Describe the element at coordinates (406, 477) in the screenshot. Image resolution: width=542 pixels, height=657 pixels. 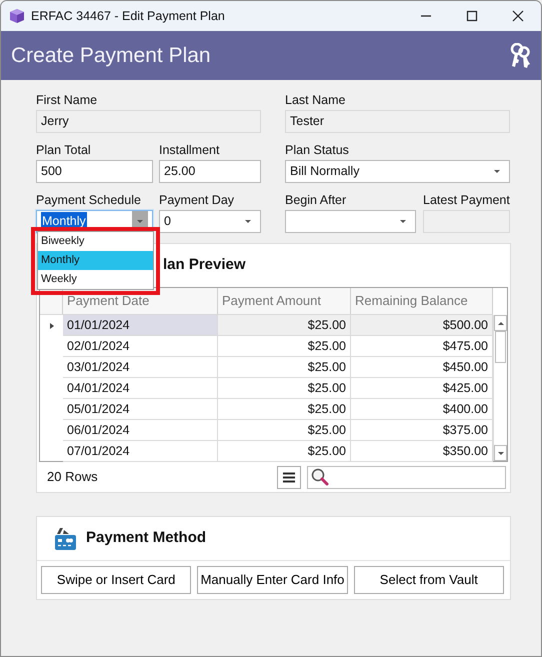
I see `search-field` at that location.